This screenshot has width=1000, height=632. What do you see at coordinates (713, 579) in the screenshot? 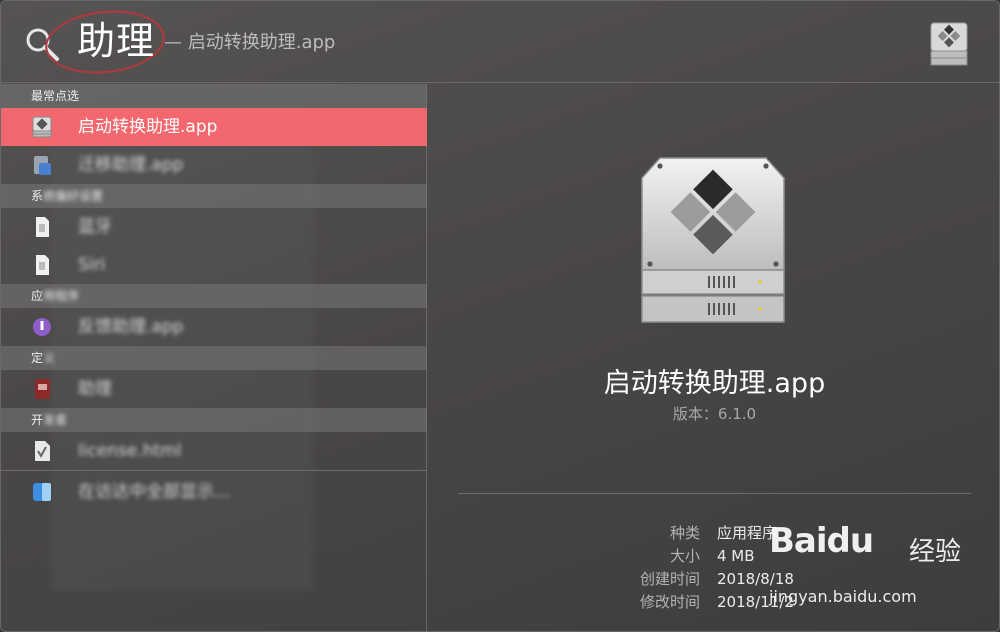
I see `meta-row-created: 创建时间 2018/8/18` at bounding box center [713, 579].